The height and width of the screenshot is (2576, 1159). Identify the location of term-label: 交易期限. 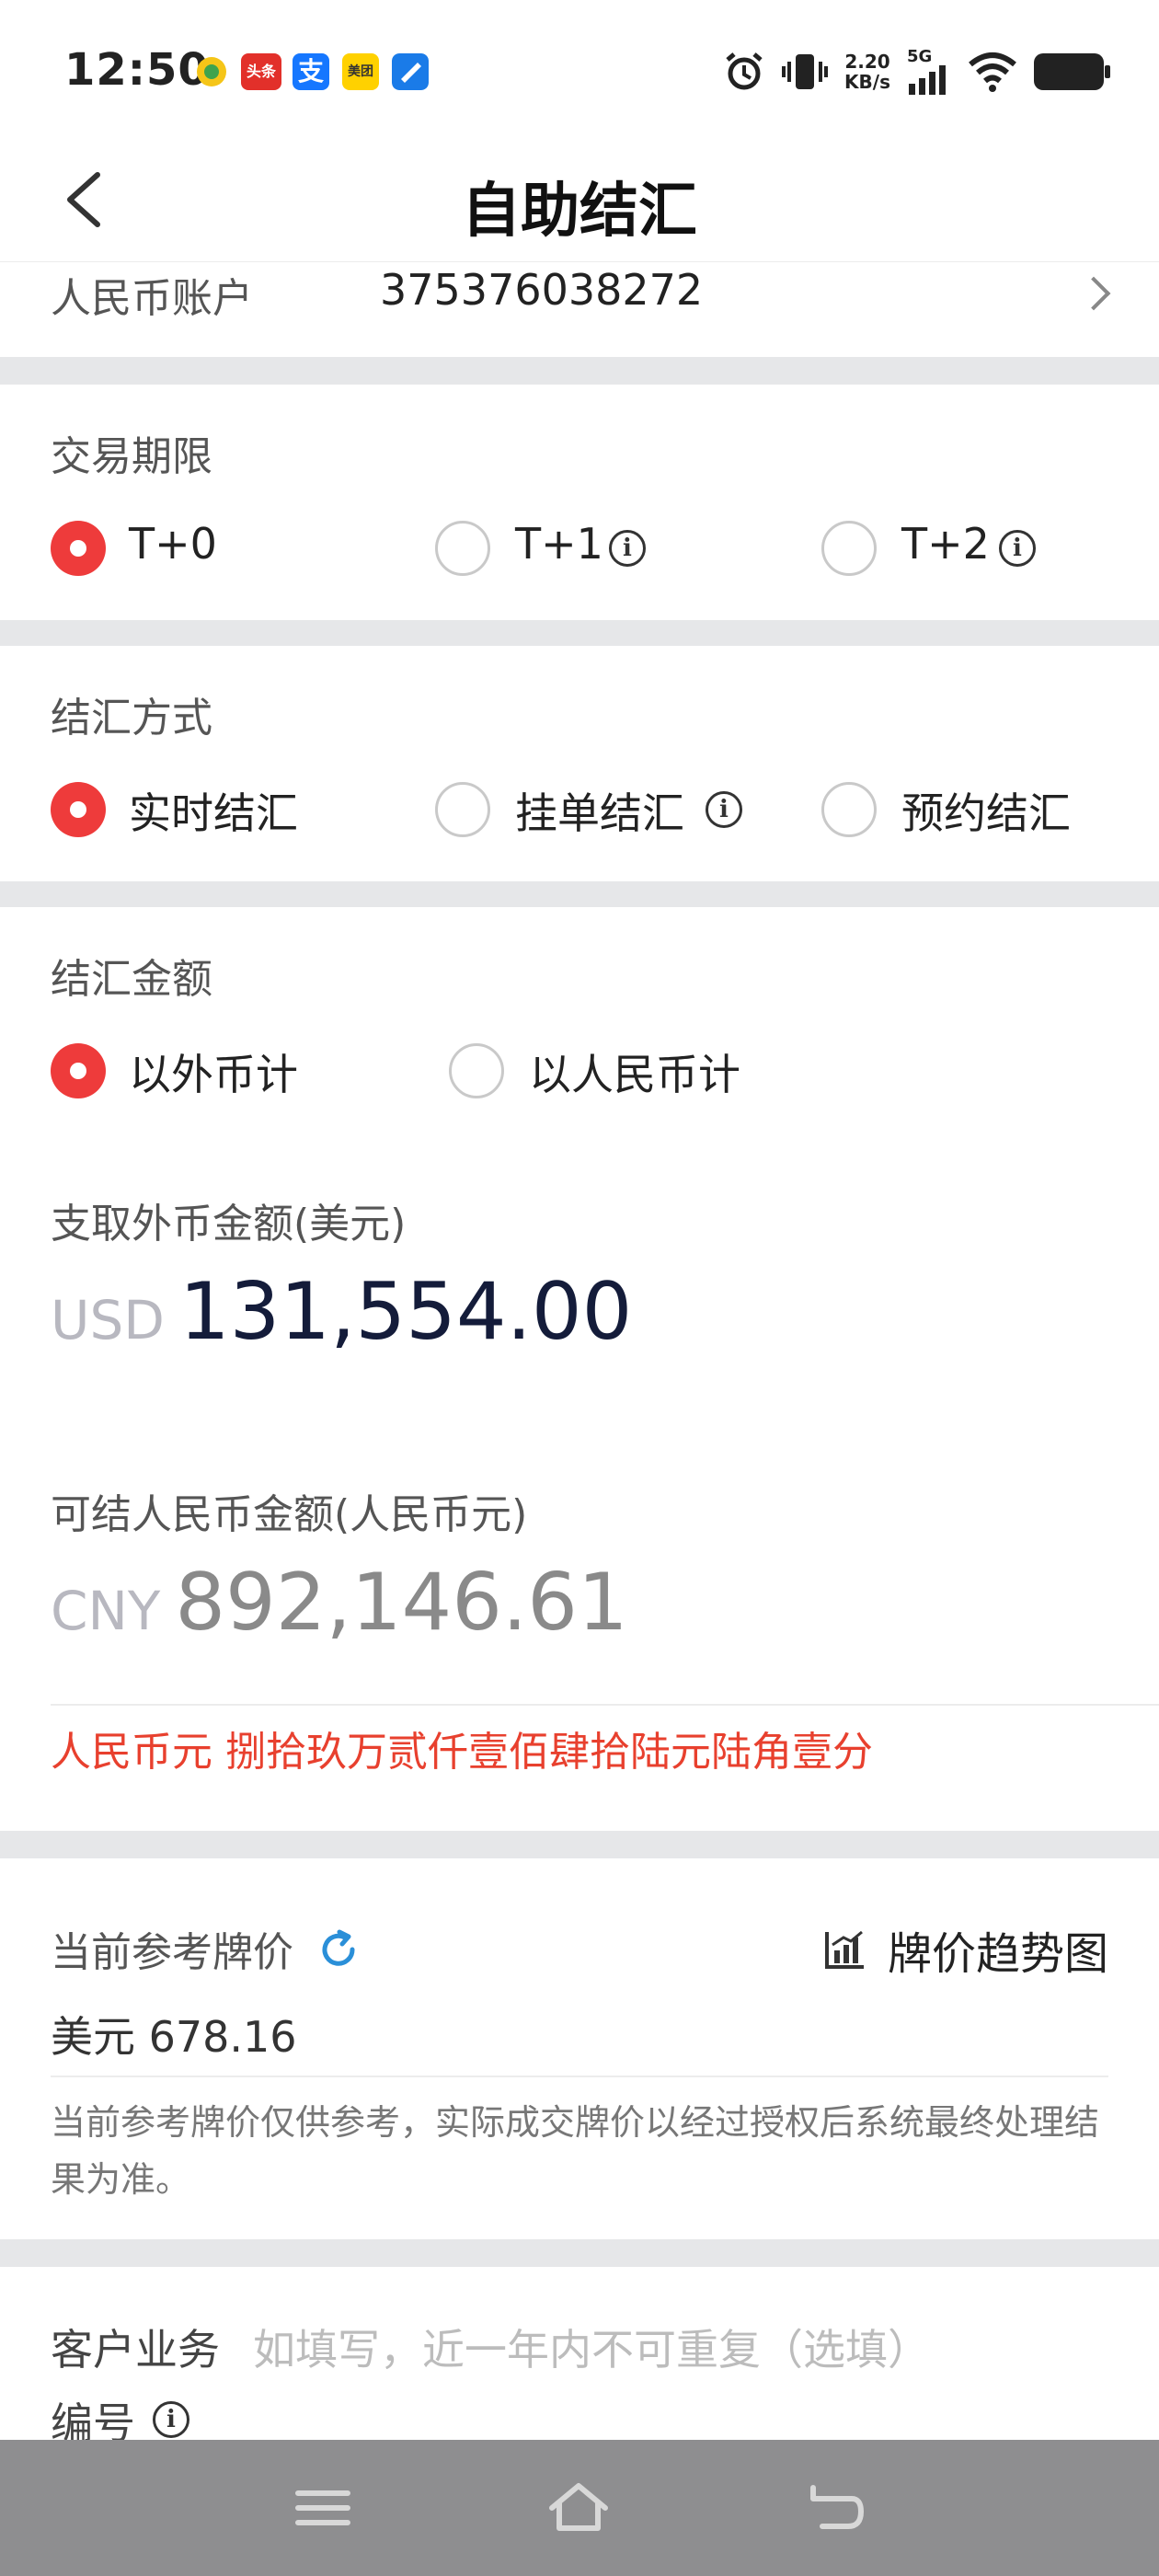
(131, 456).